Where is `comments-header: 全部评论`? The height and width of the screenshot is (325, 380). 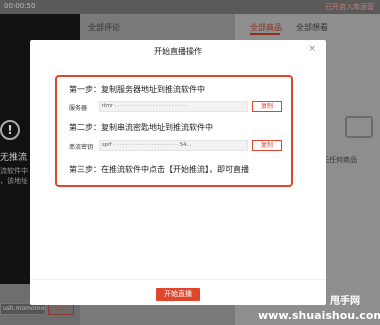
comments-header: 全部评论 is located at coordinates (104, 27).